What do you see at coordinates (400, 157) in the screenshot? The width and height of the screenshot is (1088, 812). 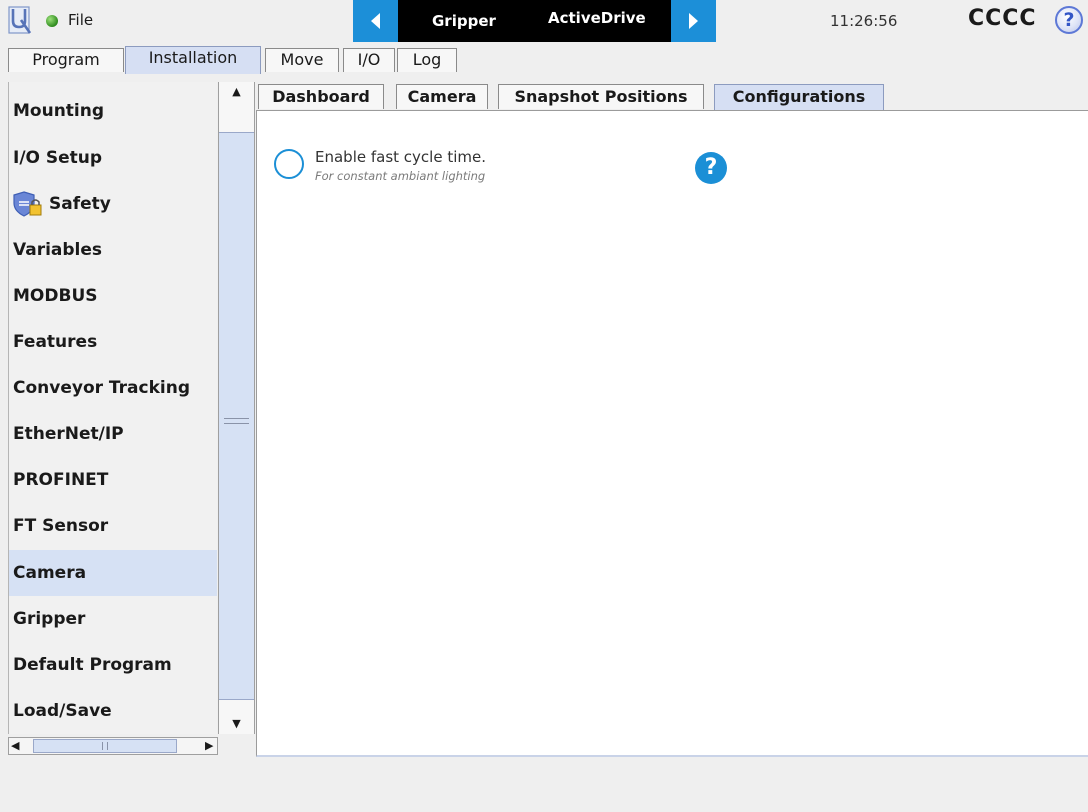 I see `fast-cycle-label: Enable fast cycle time.` at bounding box center [400, 157].